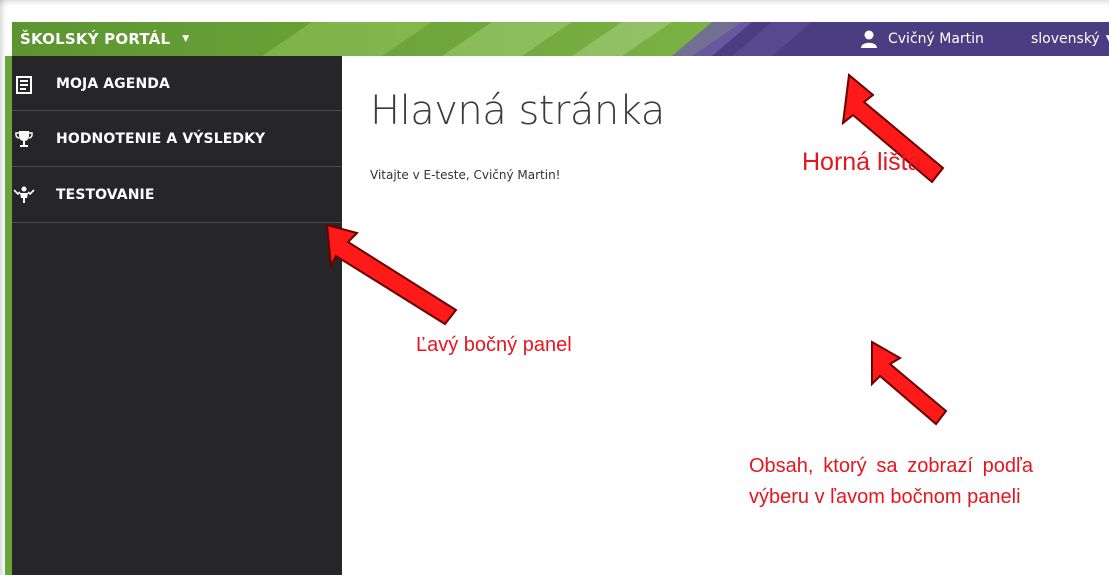 The height and width of the screenshot is (575, 1109). Describe the element at coordinates (1065, 39) in the screenshot. I see `language-label: slovenský` at that location.